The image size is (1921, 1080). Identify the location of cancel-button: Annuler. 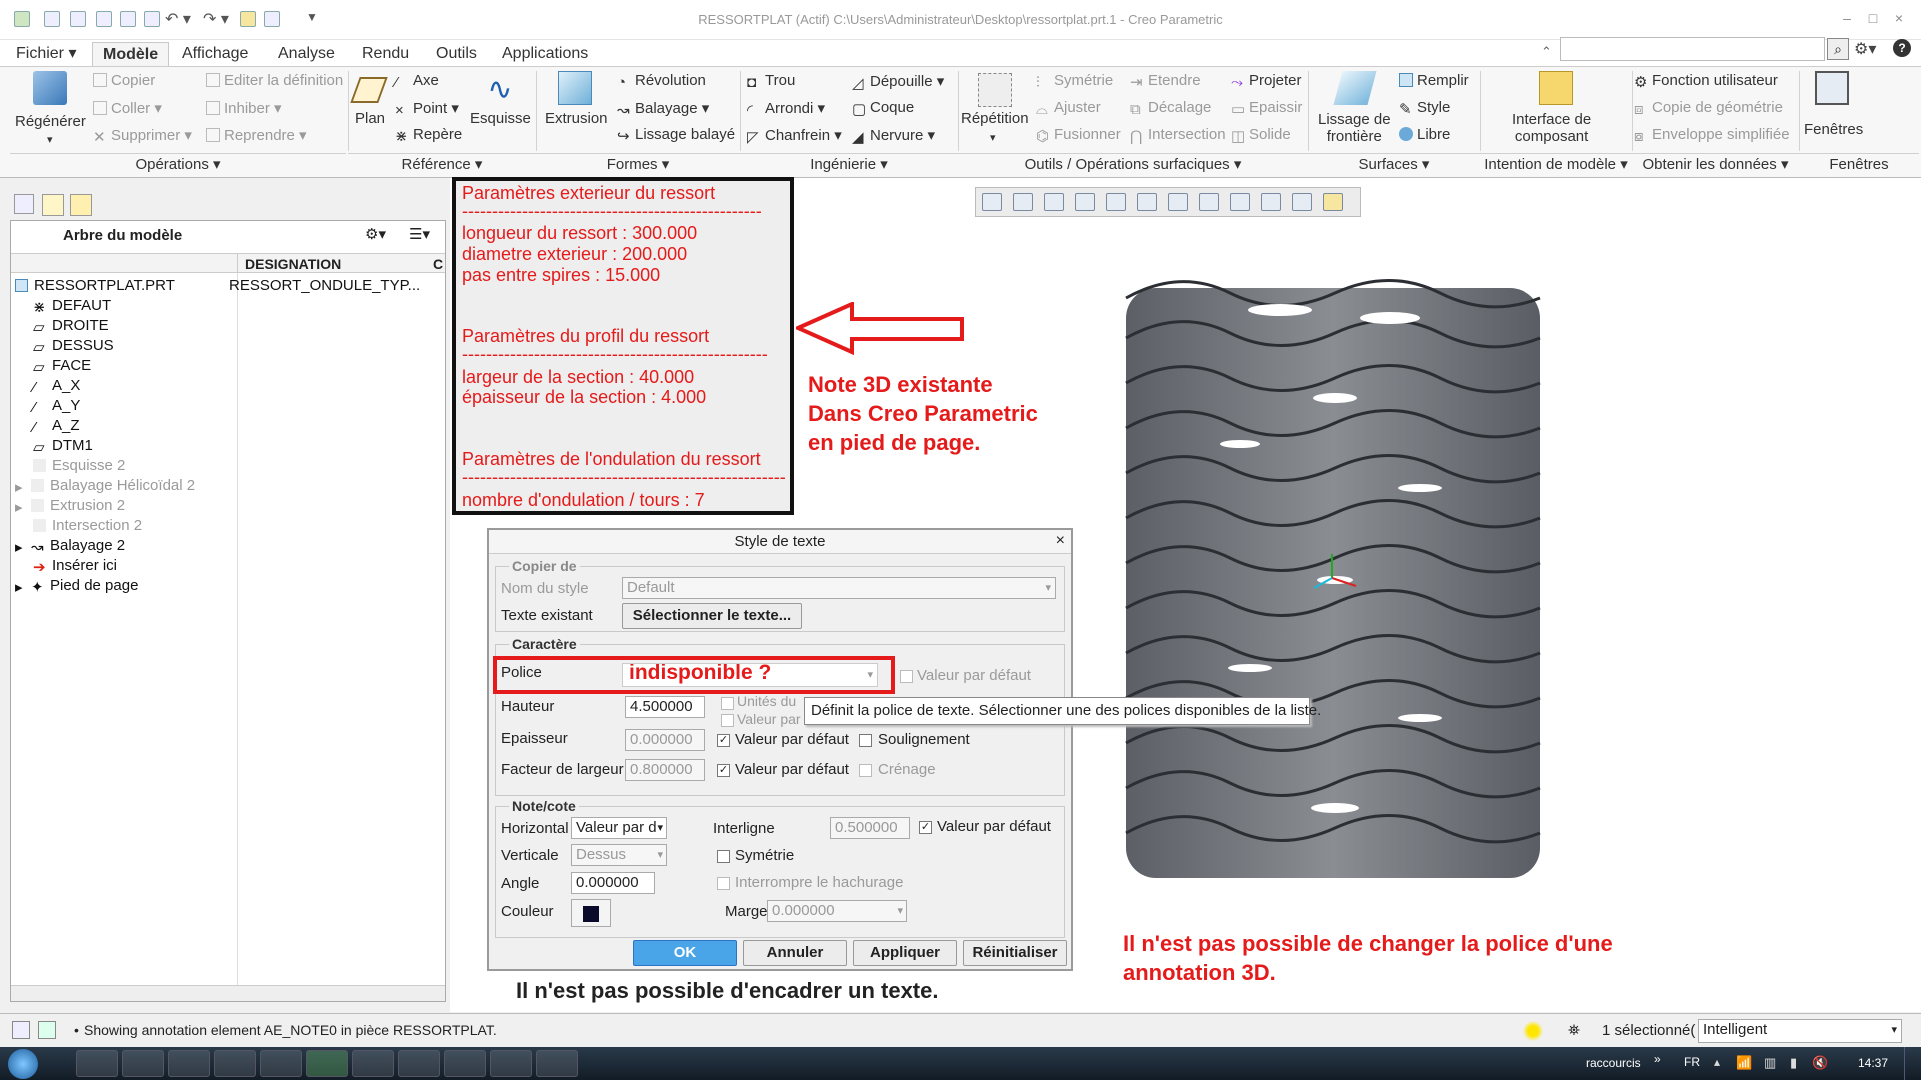
(795, 953).